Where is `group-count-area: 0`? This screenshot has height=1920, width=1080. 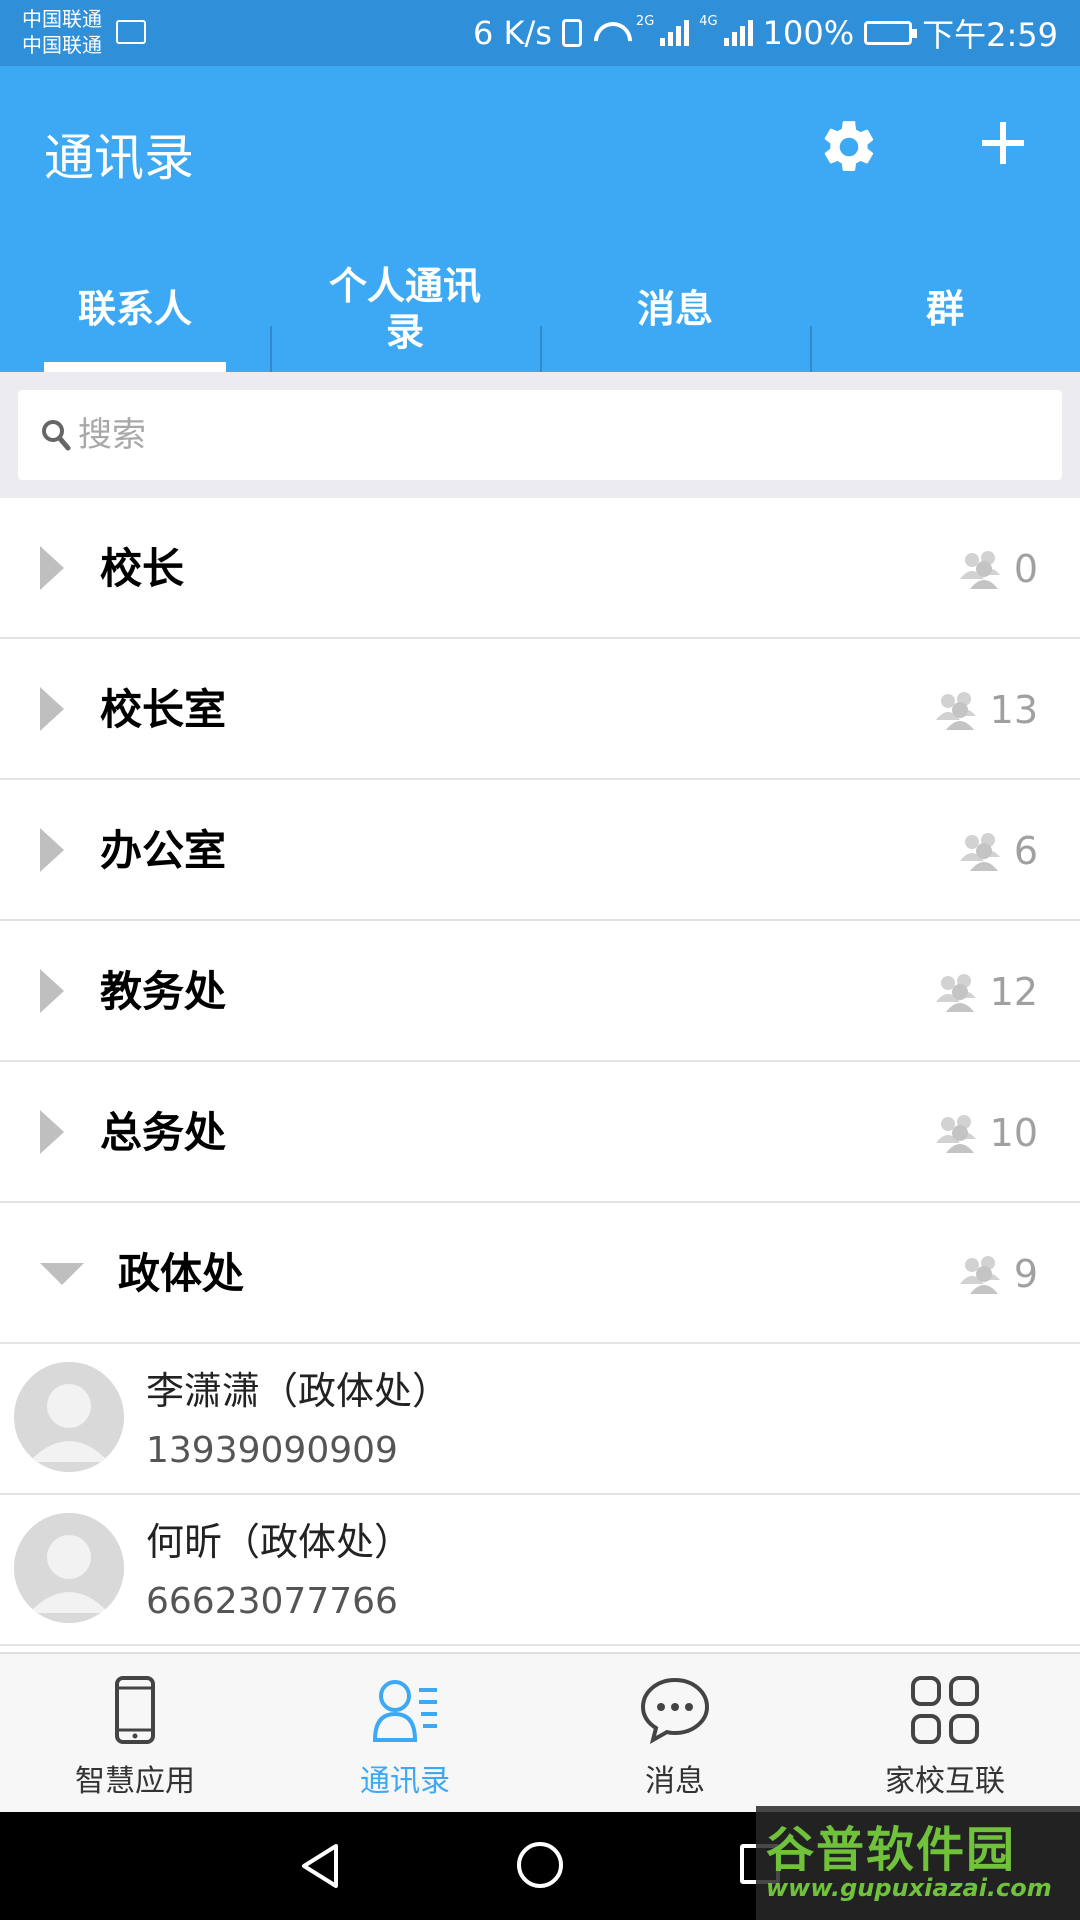
group-count-area: 0 is located at coordinates (998, 568).